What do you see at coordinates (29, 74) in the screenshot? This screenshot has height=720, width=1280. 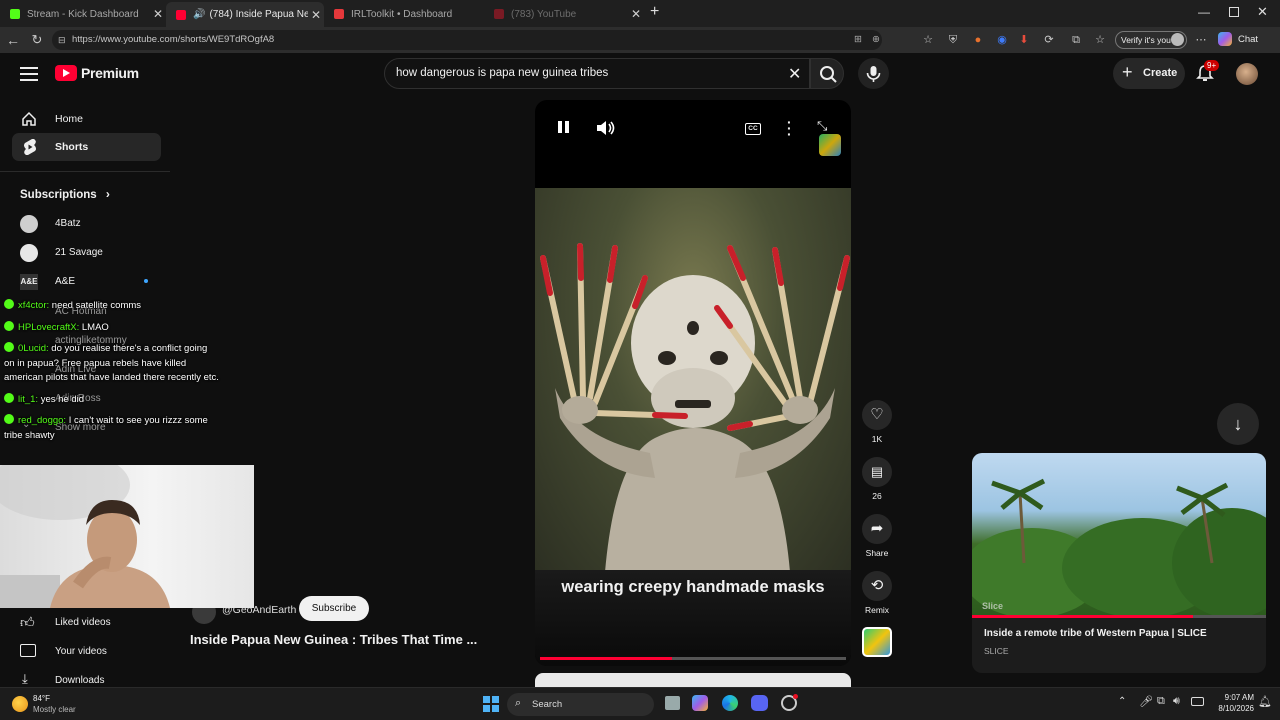 I see `menu-icon` at bounding box center [29, 74].